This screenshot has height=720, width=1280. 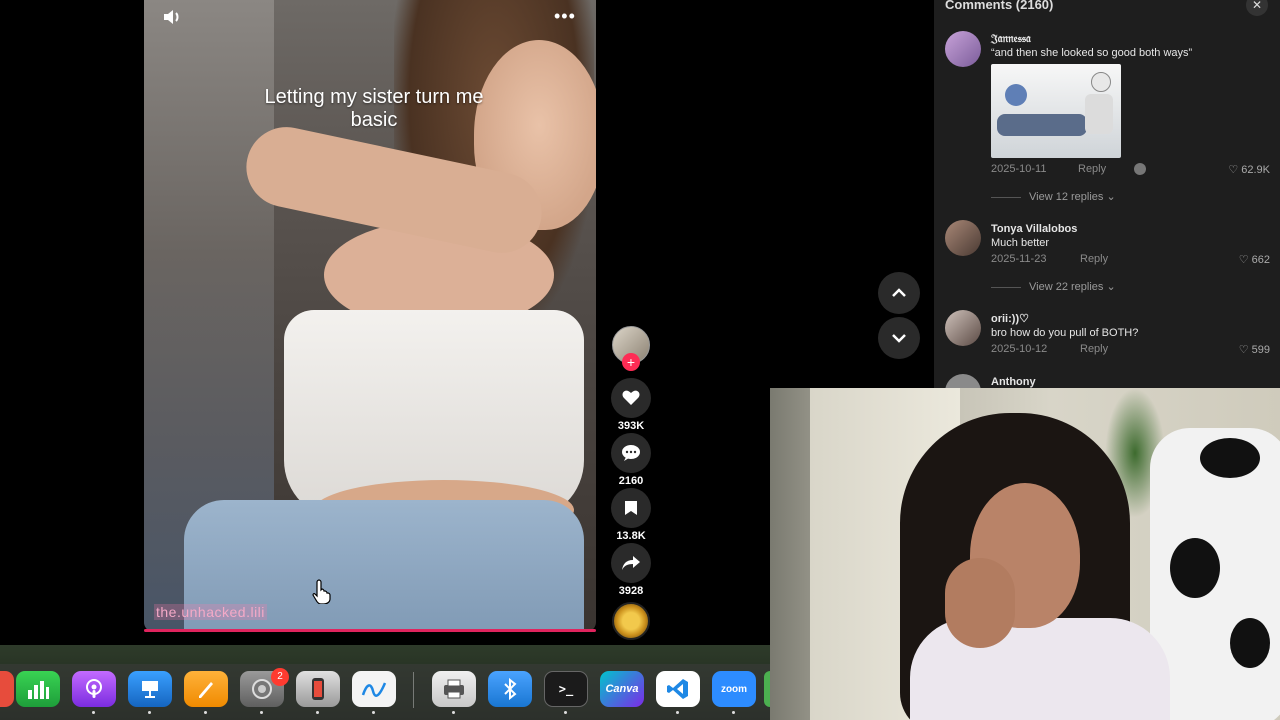 What do you see at coordinates (1140, 169) in the screenshot?
I see `creator-liked-avatar` at bounding box center [1140, 169].